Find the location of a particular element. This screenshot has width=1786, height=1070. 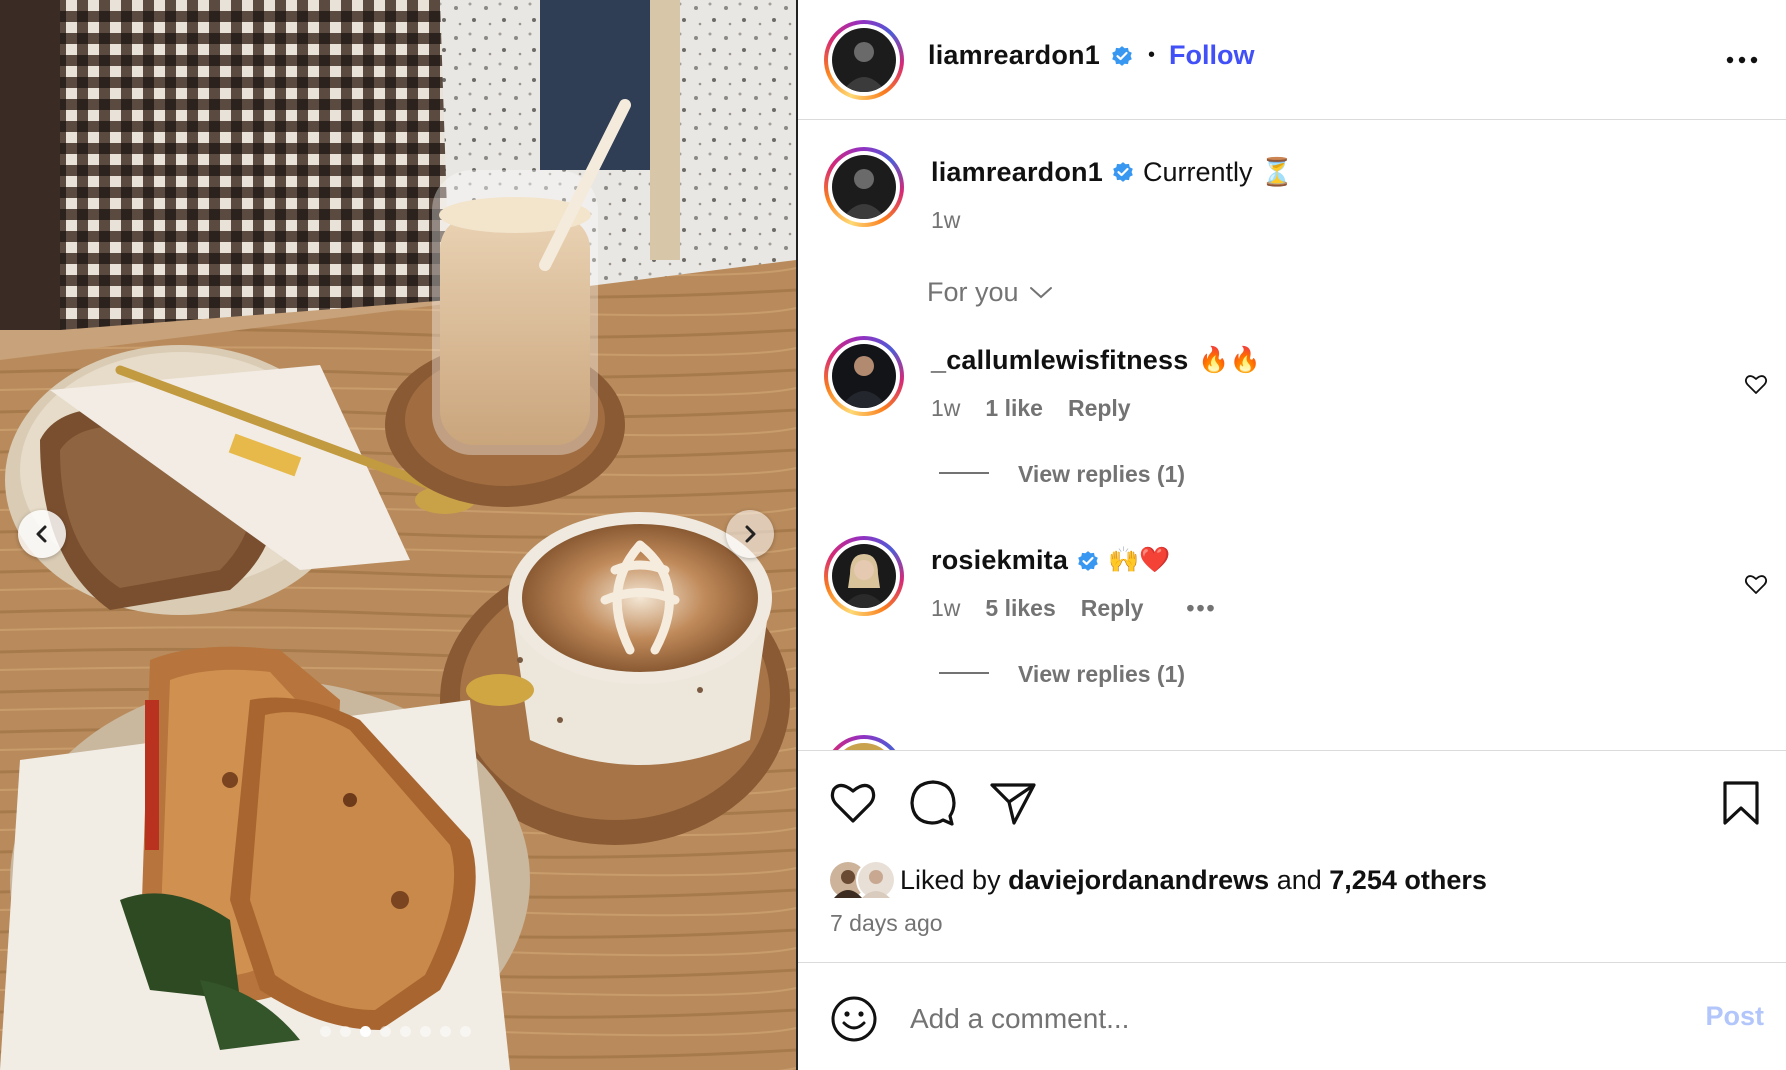

sort-label: For you is located at coordinates (973, 292).